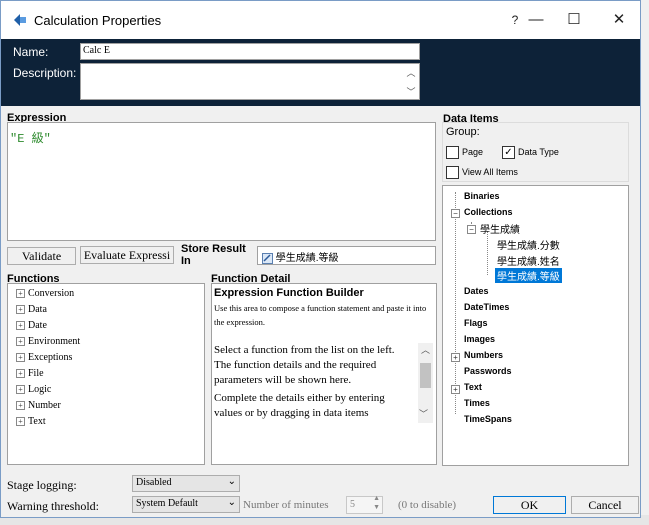  I want to click on expression-editor: "E 級", so click(221, 181).